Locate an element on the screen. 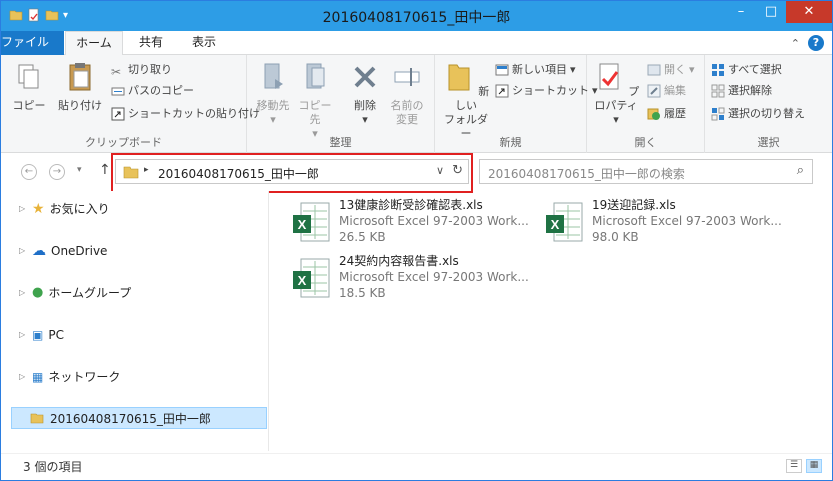 This screenshot has width=833, height=481. new-group: 新しい フォルダー 新しい項目 ▾ ショートカット ▾ 新規 is located at coordinates (516, 104).